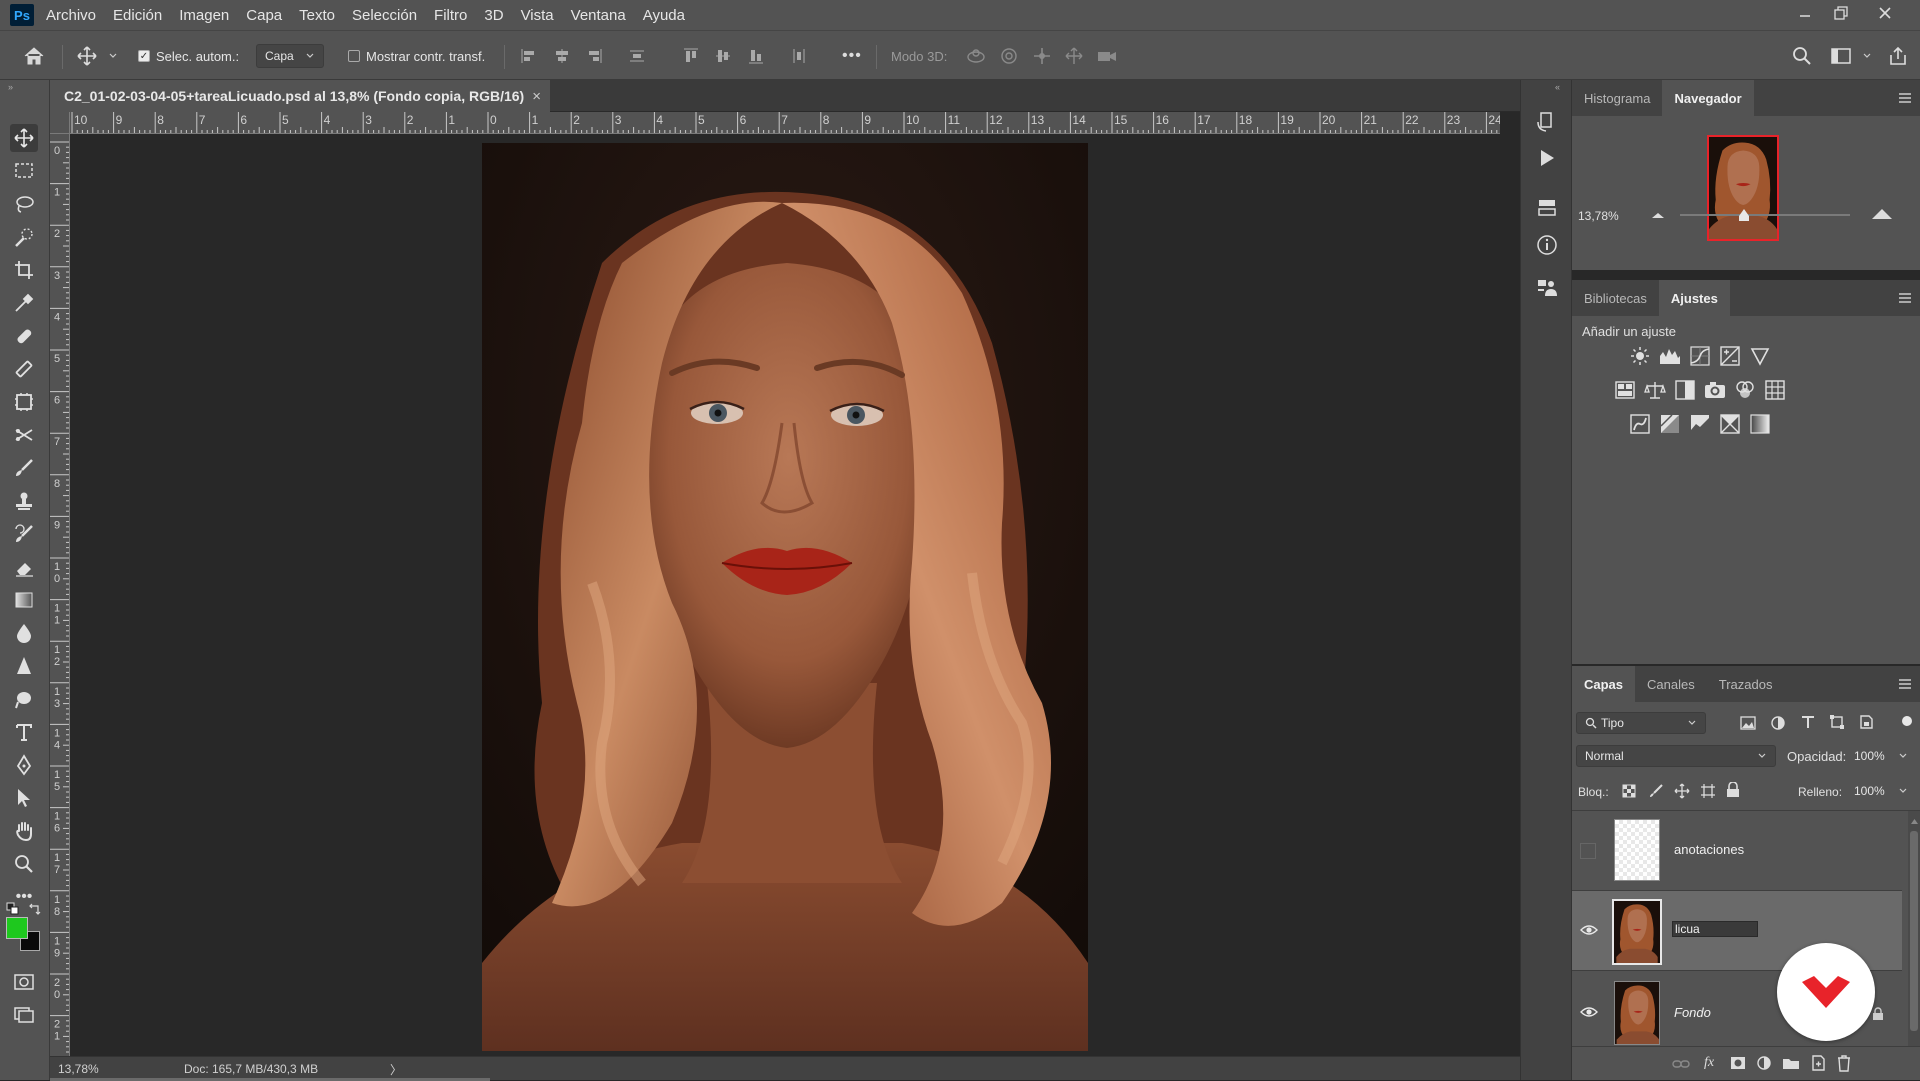 This screenshot has width=1920, height=1081. I want to click on tool-preset-chevron-icon, so click(113, 56).